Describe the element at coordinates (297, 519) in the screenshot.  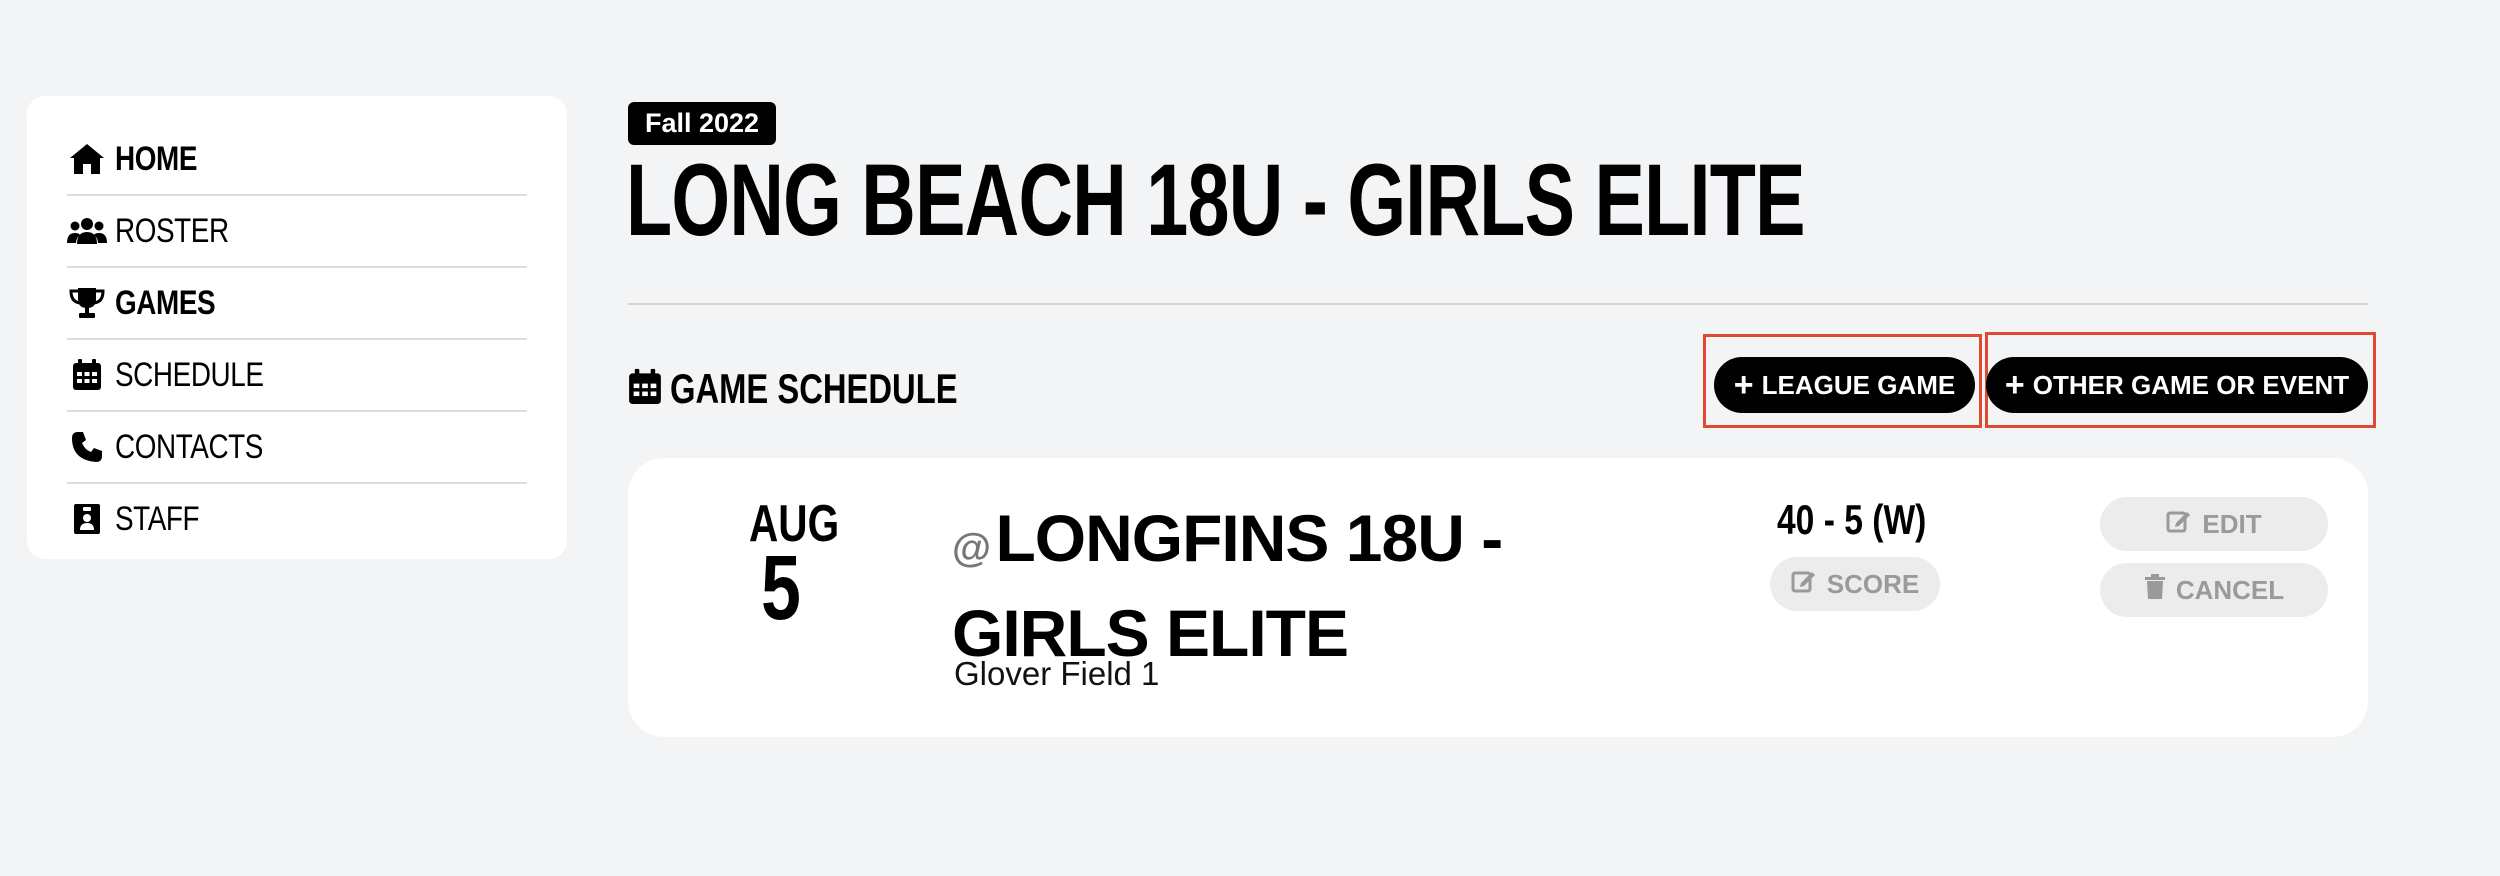
I see `sidebar-item-staff: STAFF` at that location.